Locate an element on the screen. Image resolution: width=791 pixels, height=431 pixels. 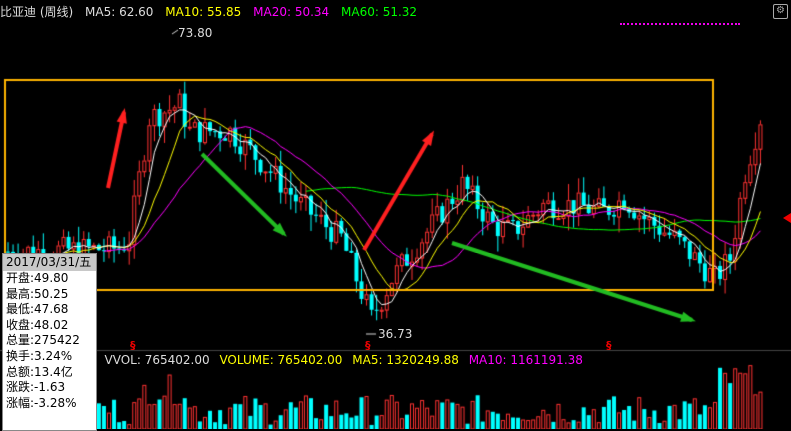
info-turnover: 换手:3.24% is located at coordinates (39, 355).